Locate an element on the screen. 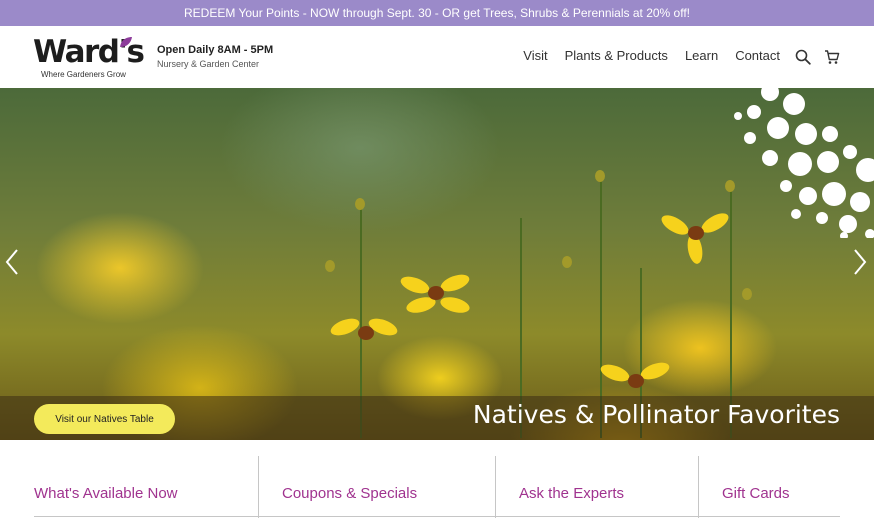 The width and height of the screenshot is (874, 525). visit-natives-button: Visit our Natives Table is located at coordinates (104, 419).